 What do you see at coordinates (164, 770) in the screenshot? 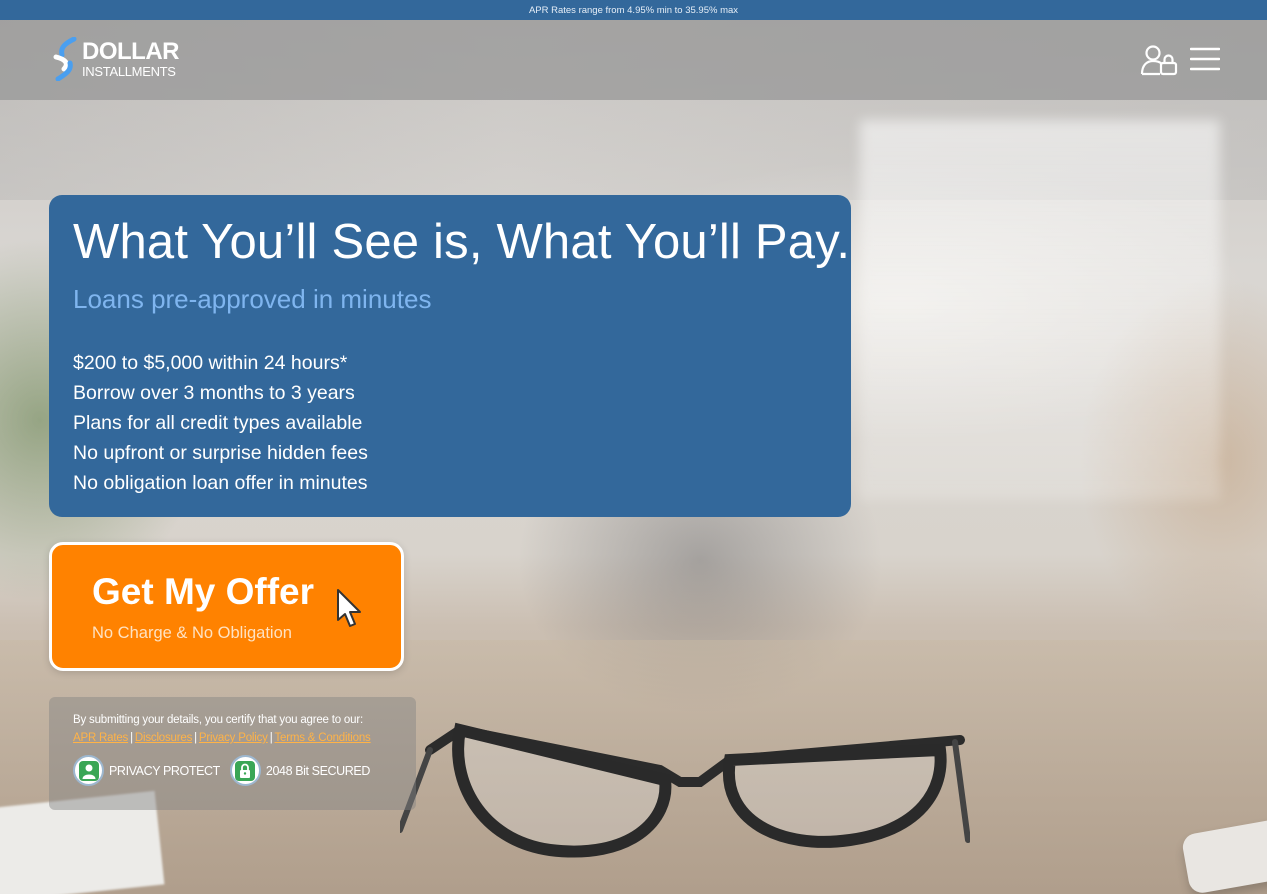
I see `privacy-protect-label: PRIVACY PROTECT` at bounding box center [164, 770].